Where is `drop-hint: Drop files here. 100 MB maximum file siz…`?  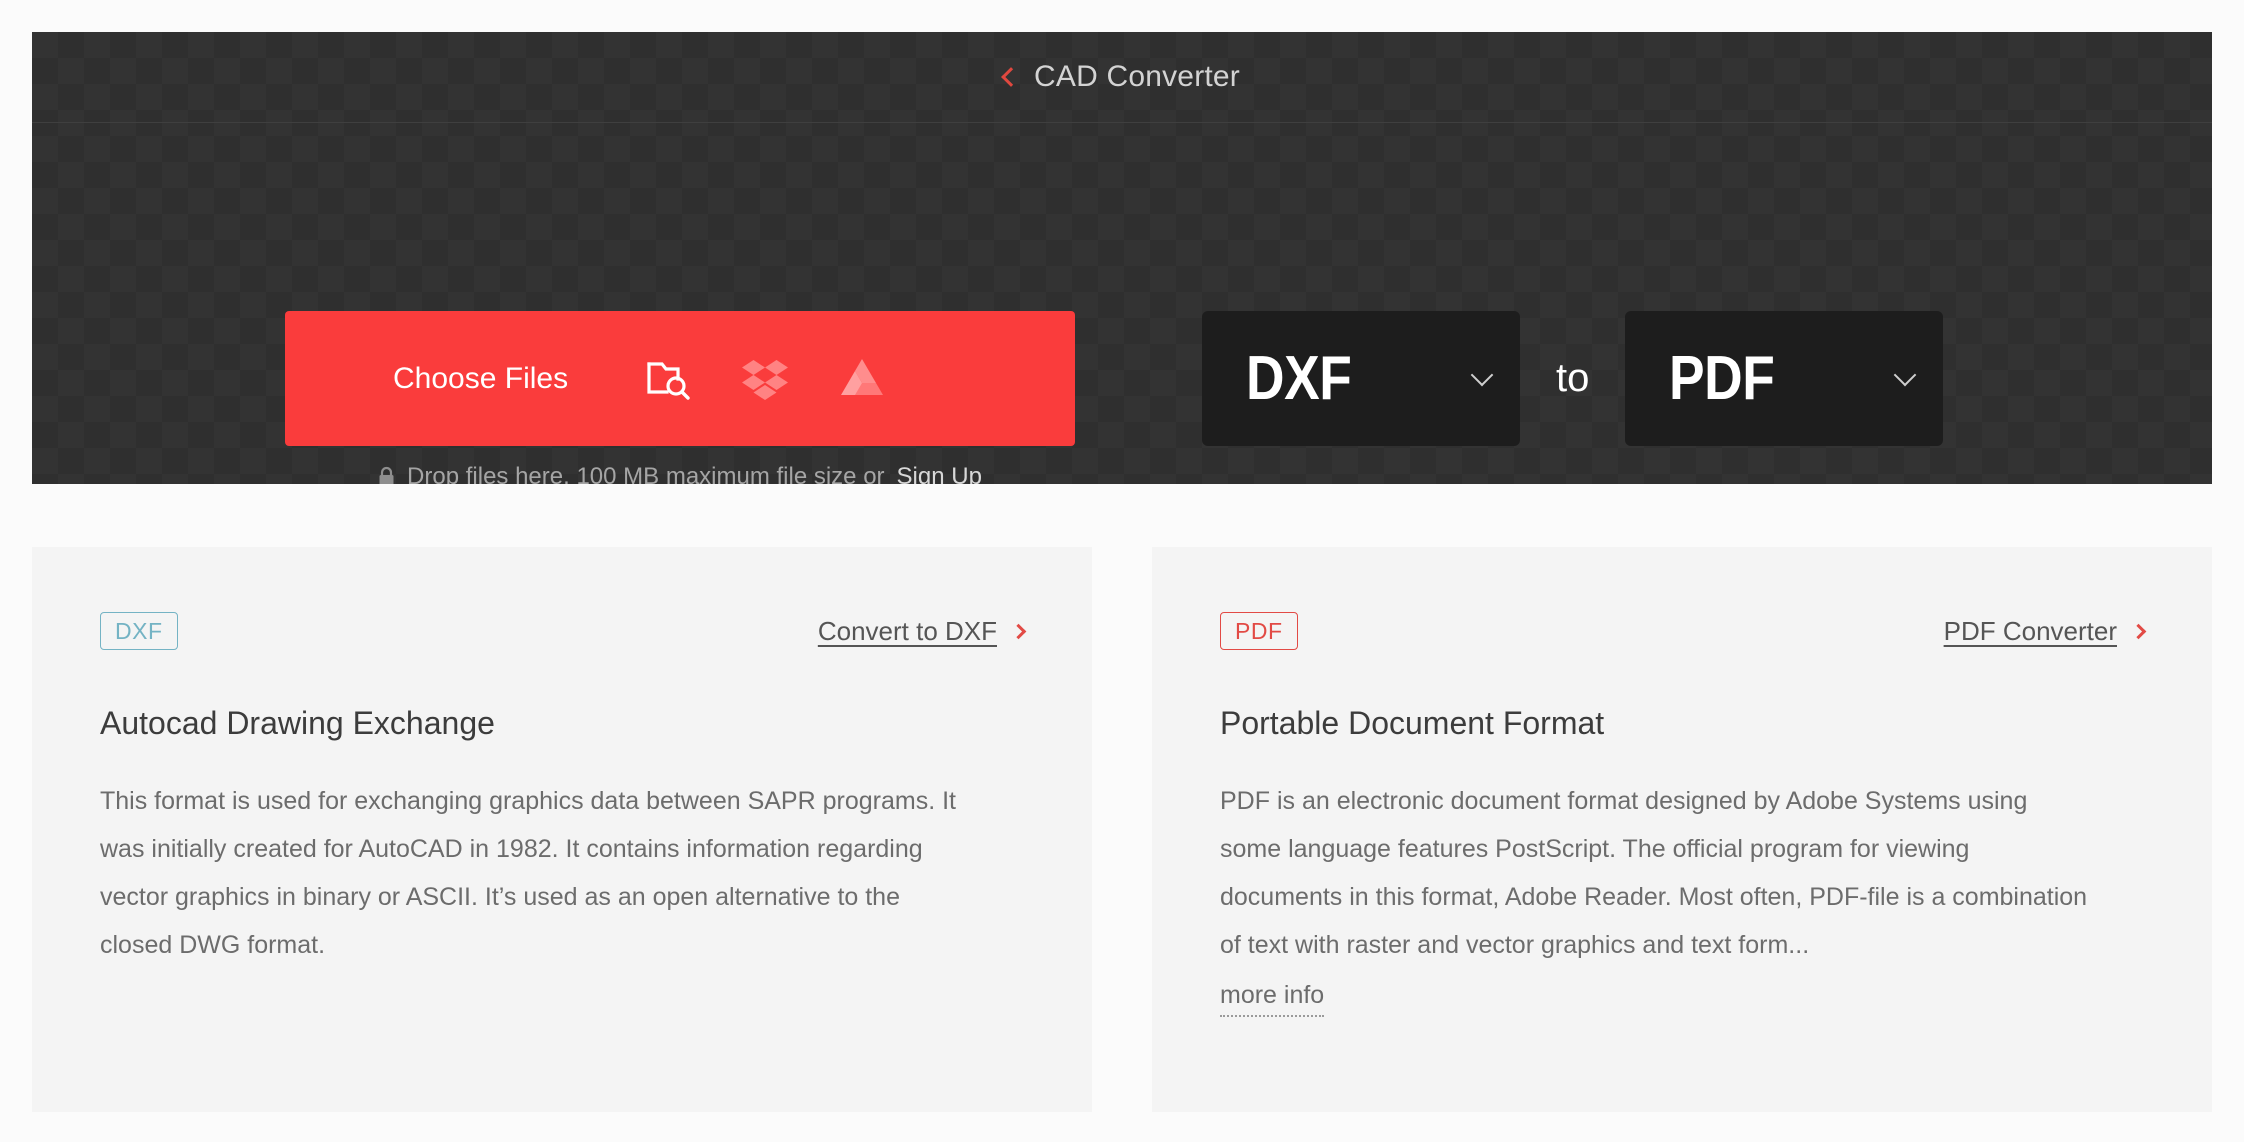 drop-hint: Drop files here. 100 MB maximum file siz… is located at coordinates (680, 473).